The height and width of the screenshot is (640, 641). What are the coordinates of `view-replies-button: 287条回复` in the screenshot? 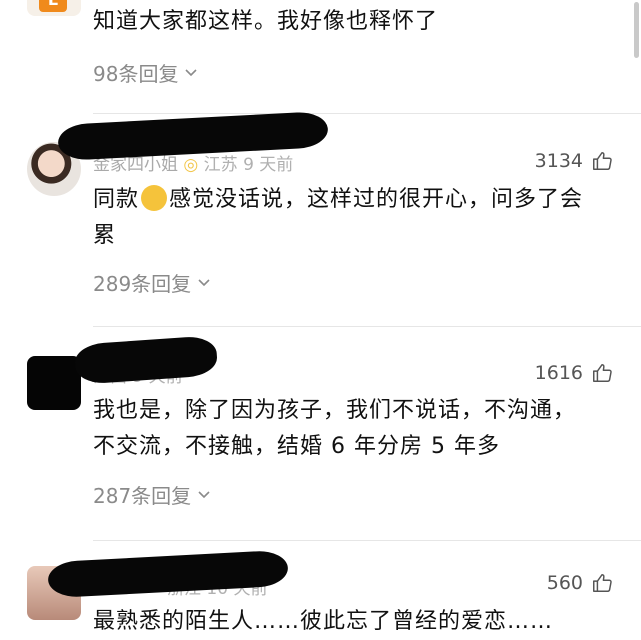 It's located at (152, 494).